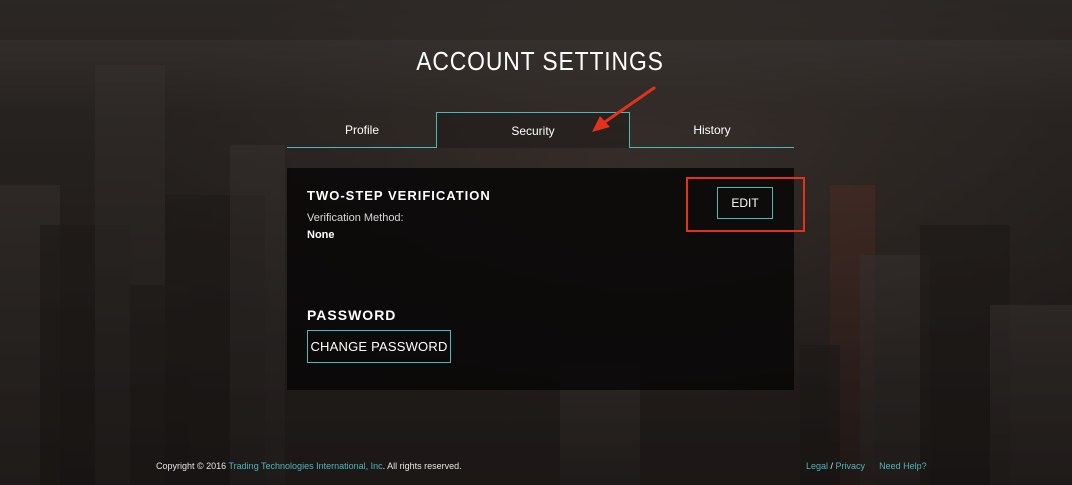 This screenshot has height=485, width=1072. I want to click on need-help-link: Need Help?, so click(903, 466).